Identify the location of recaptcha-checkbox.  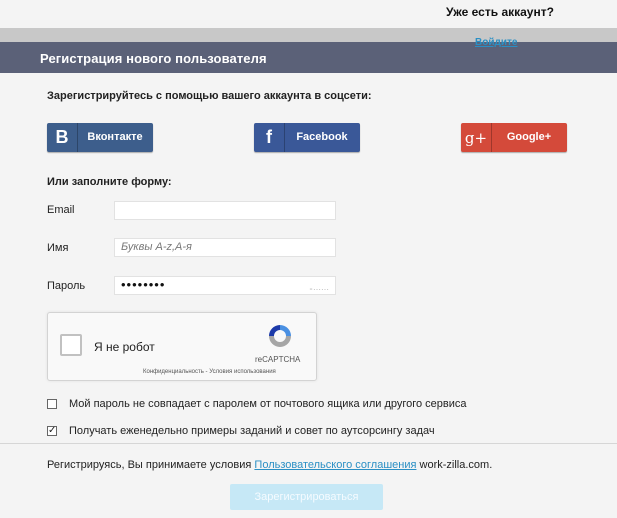
(71, 345).